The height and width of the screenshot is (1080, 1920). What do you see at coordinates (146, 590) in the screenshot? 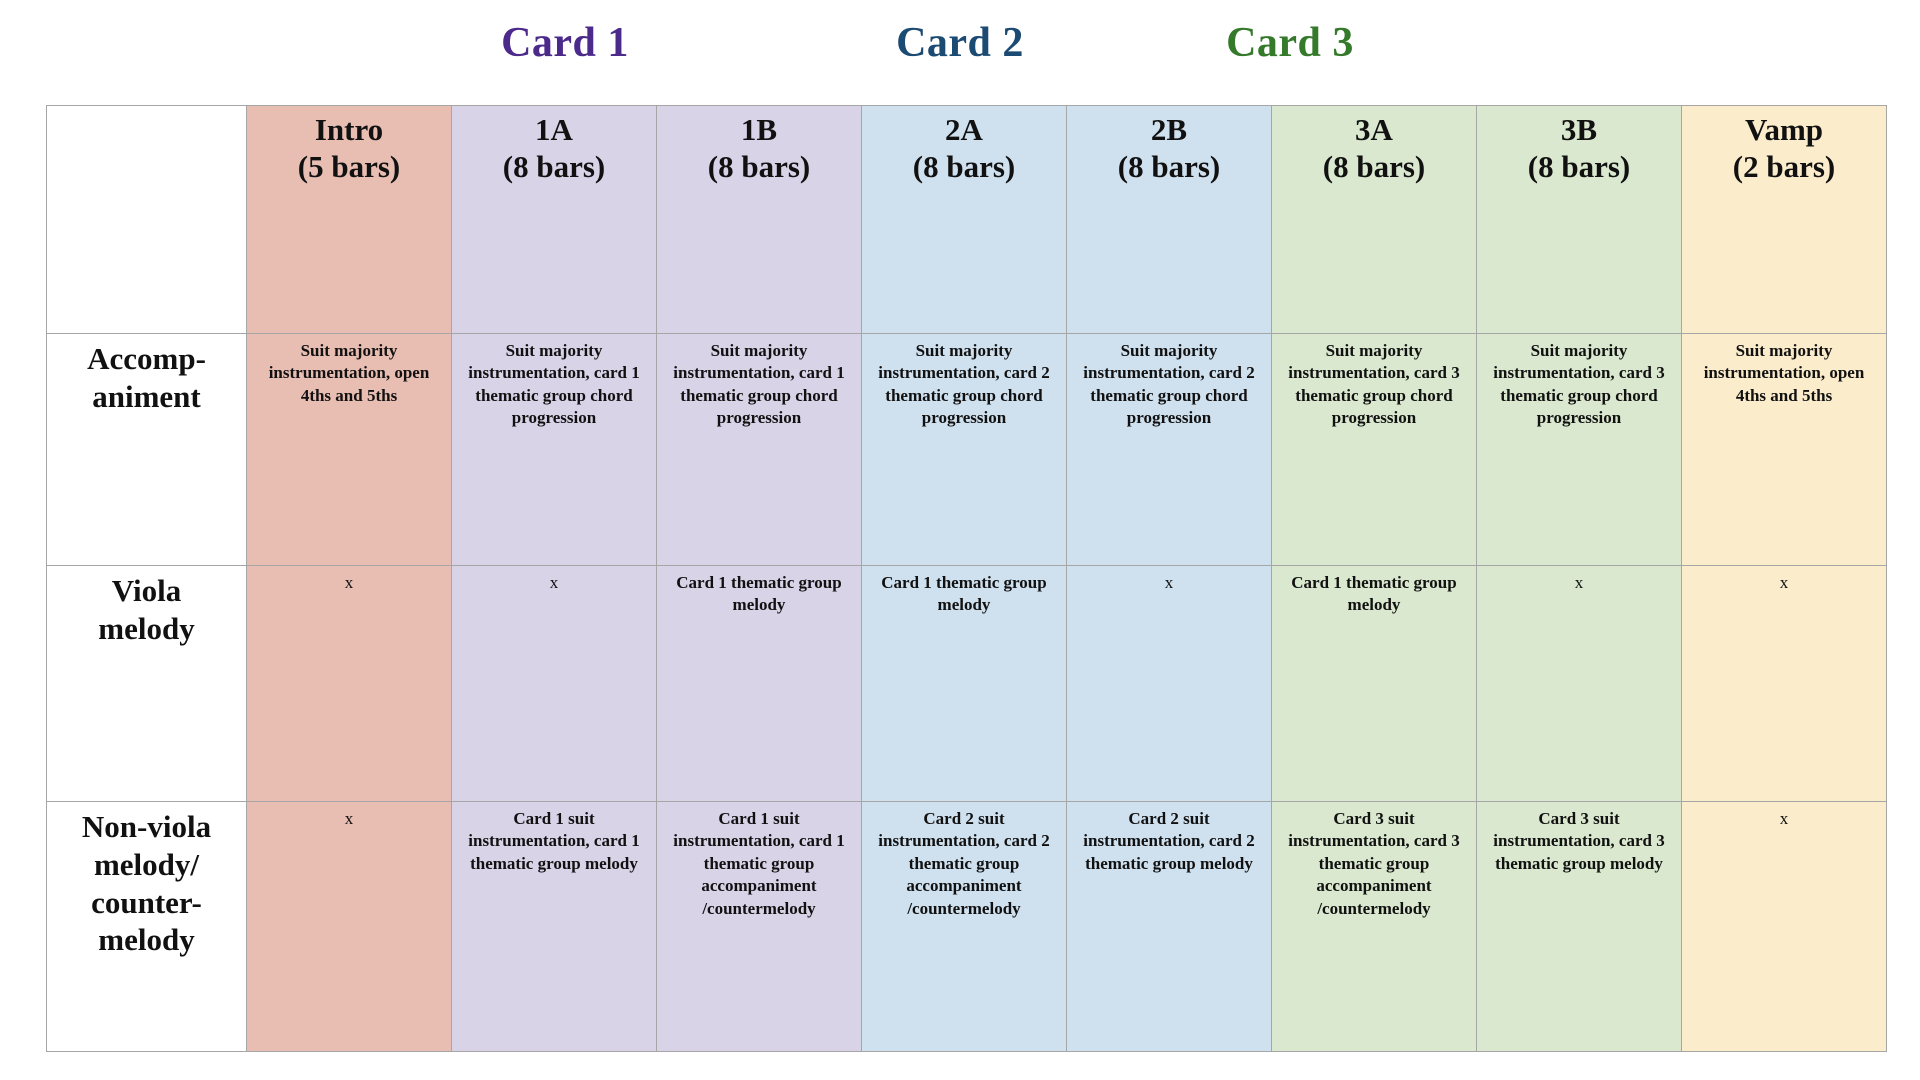
I see `row-label-line: Viola` at bounding box center [146, 590].